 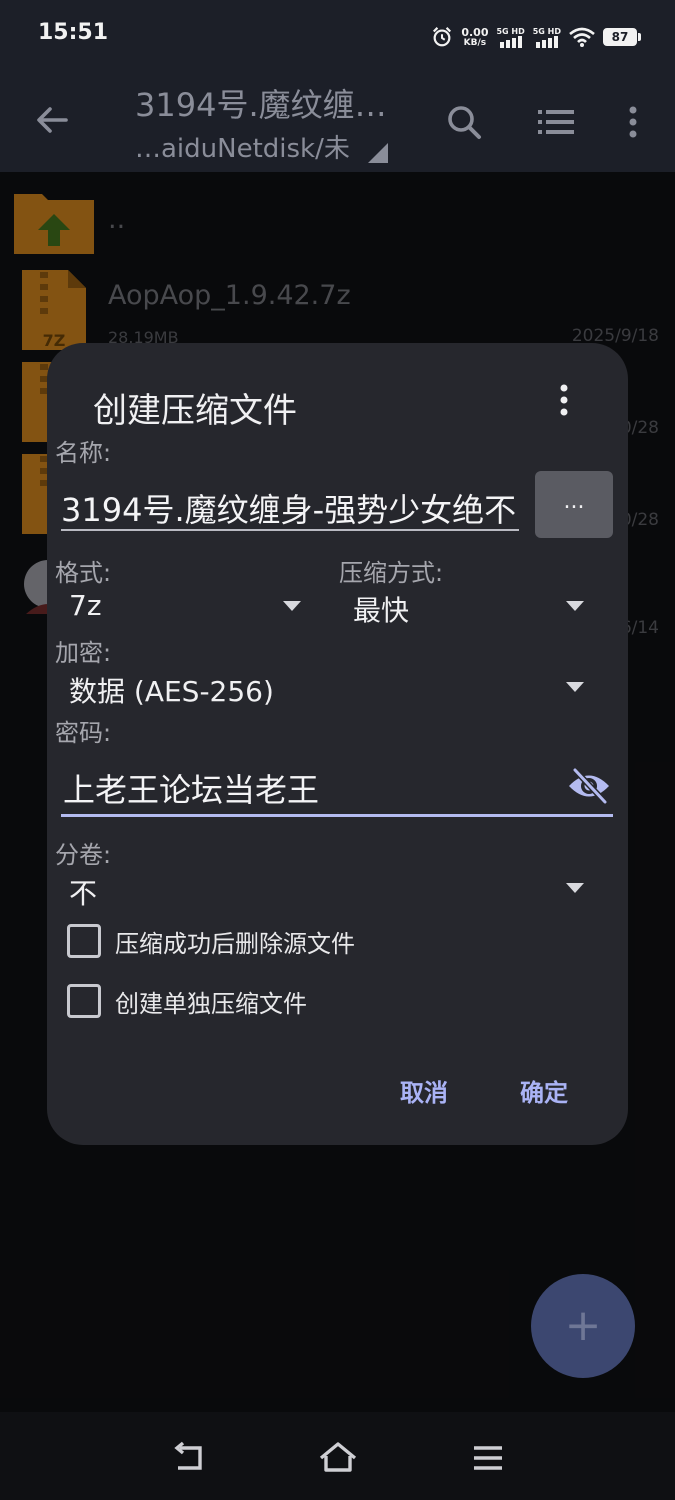 I want to click on compression-method-label: 压缩方式:, so click(x=391, y=573).